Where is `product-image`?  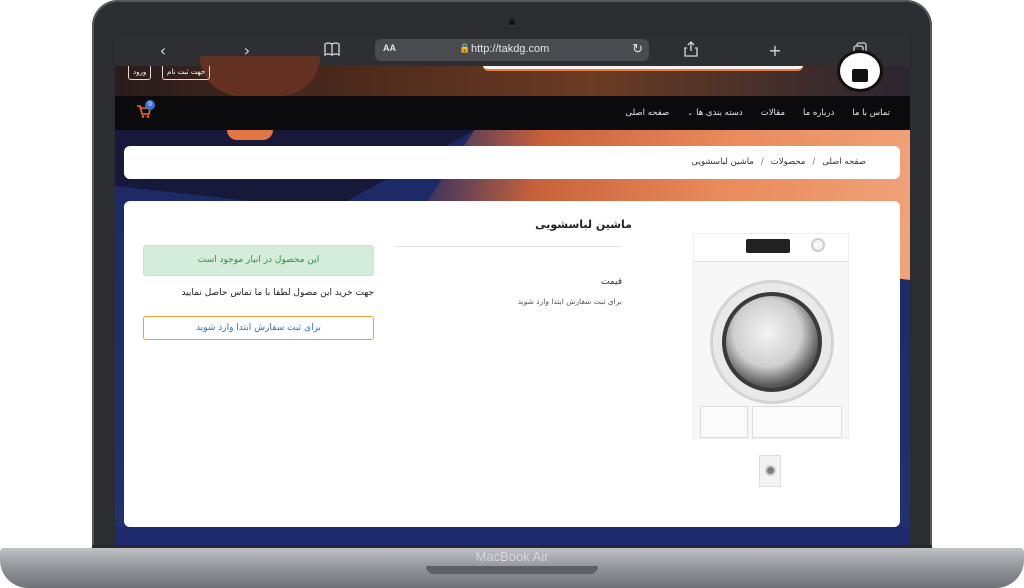
product-image is located at coordinates (771, 336).